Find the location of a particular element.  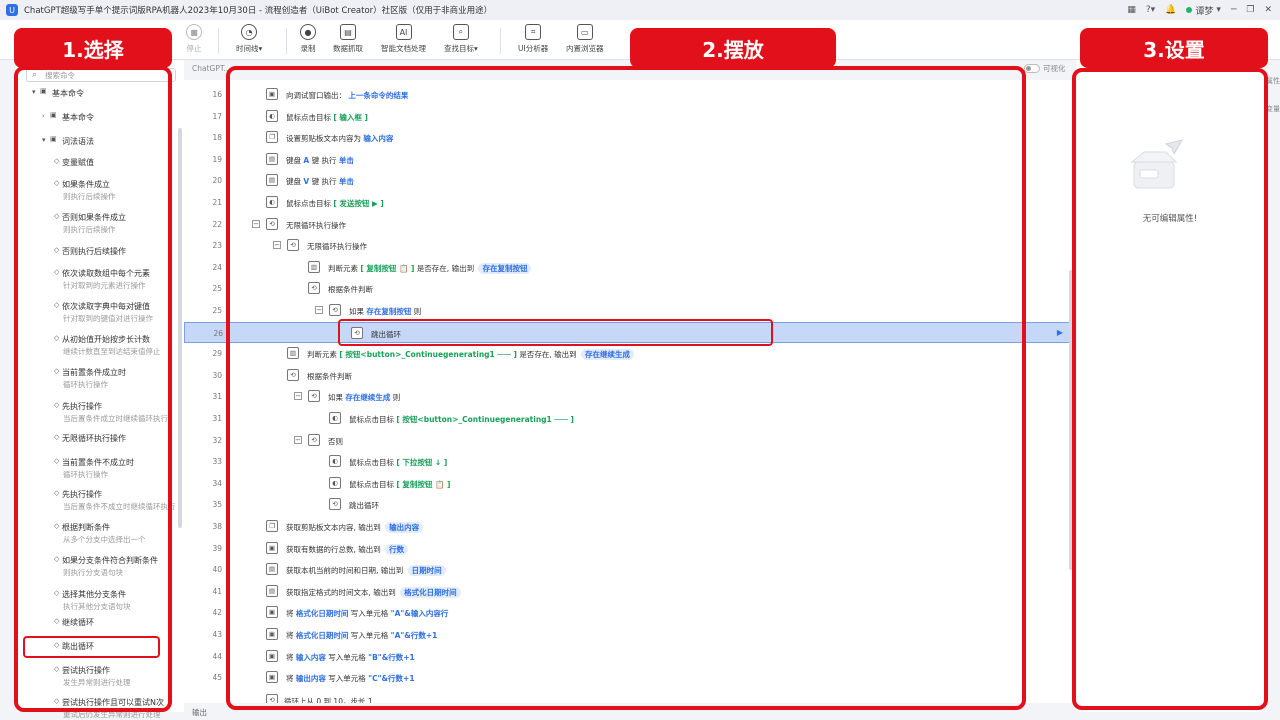

line-number: 30 is located at coordinates (217, 375).